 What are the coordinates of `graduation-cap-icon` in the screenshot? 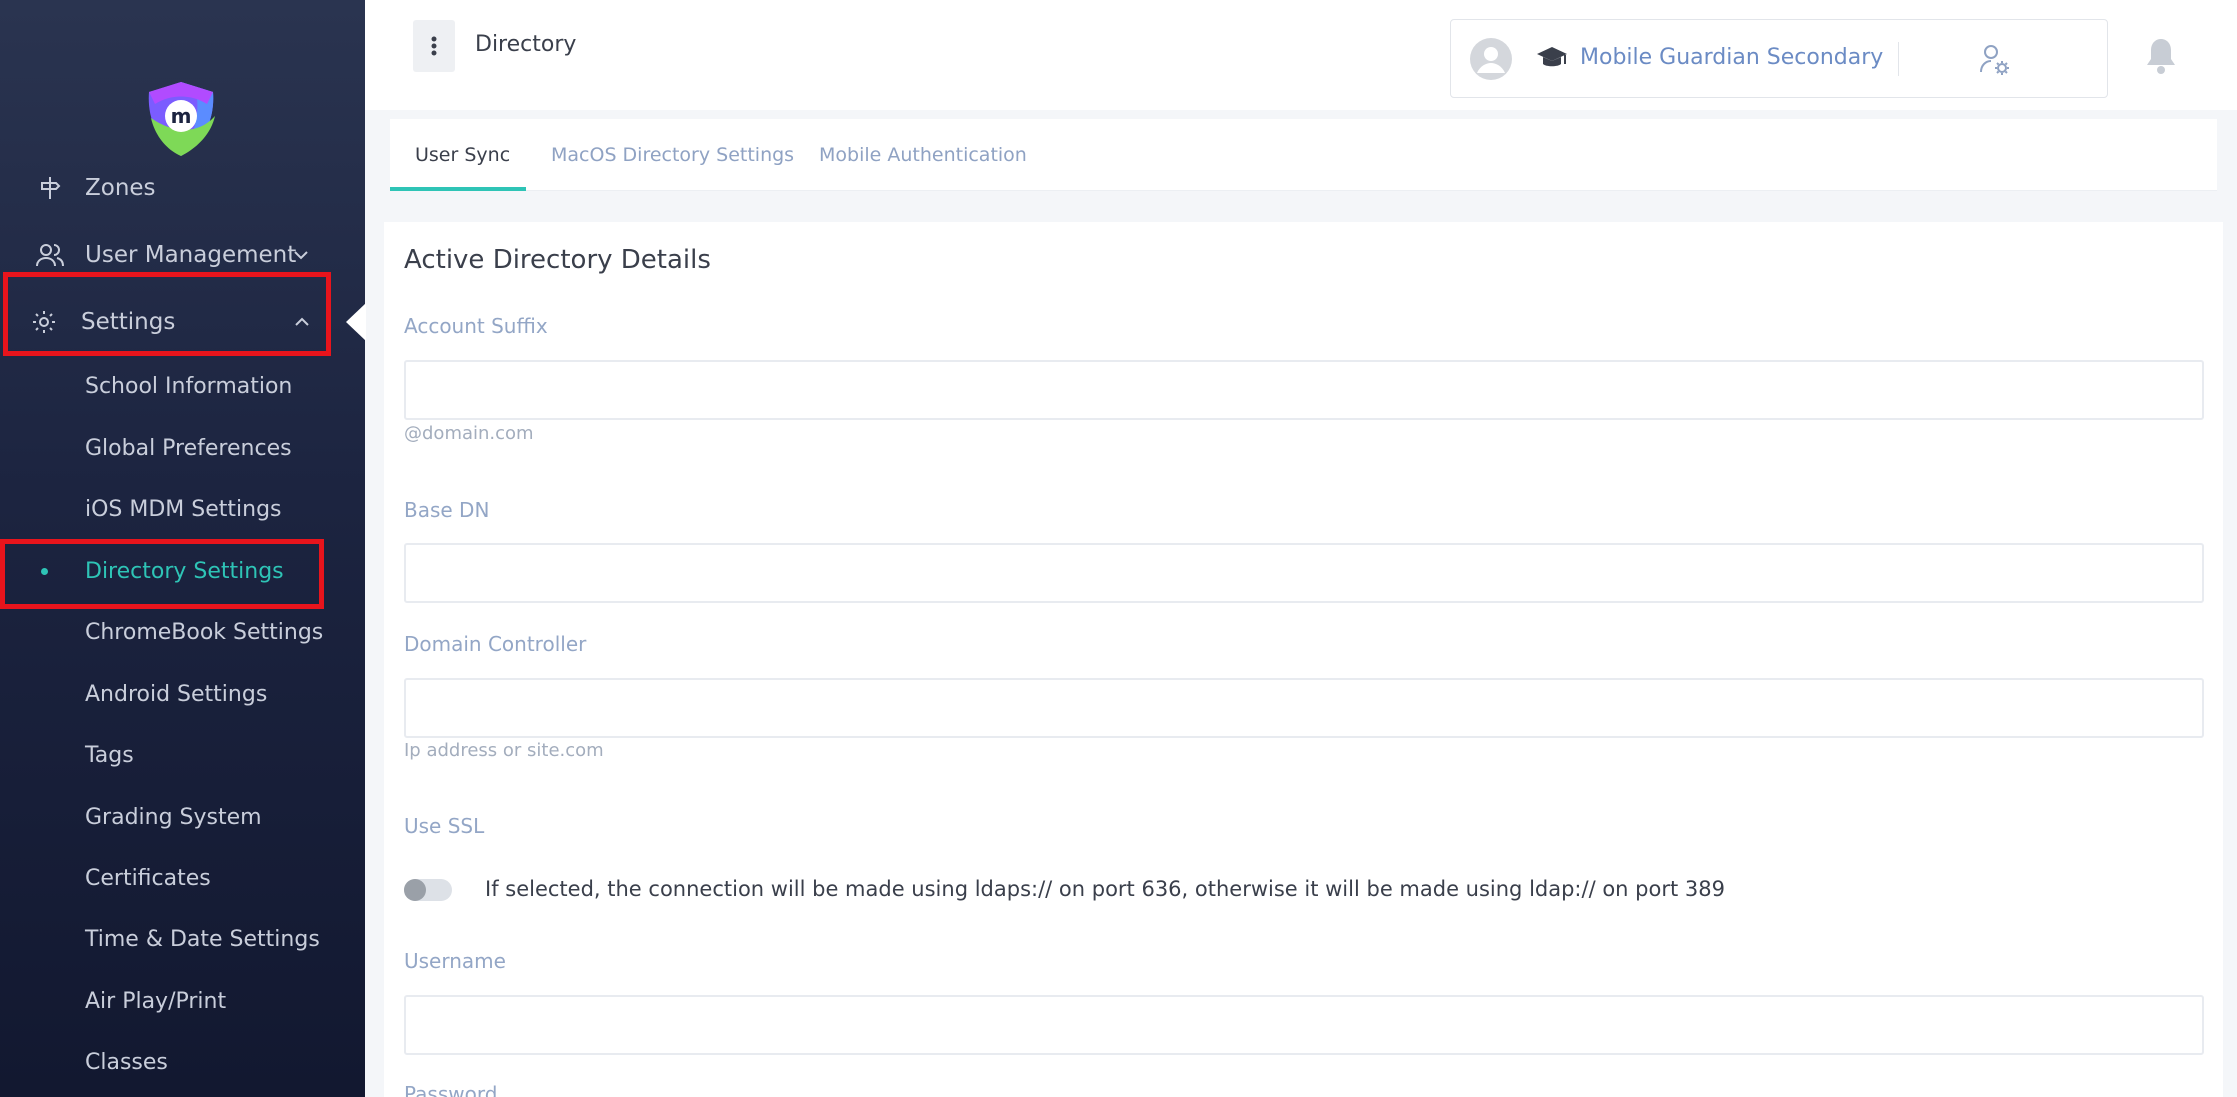 It's located at (1552, 57).